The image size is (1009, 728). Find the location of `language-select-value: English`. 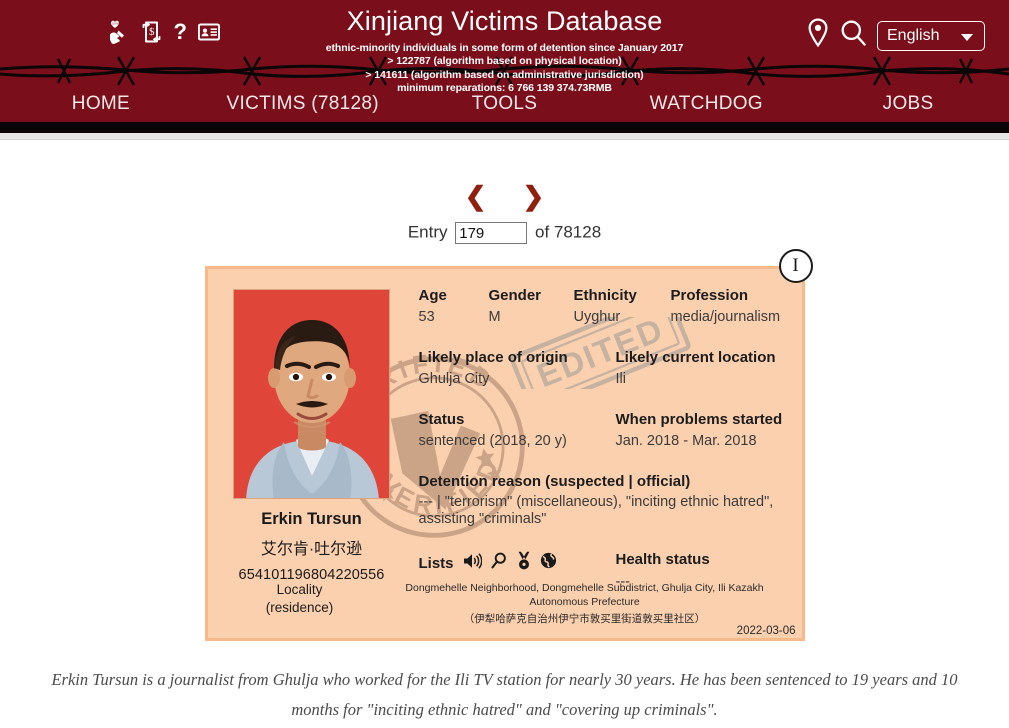

language-select-value: English is located at coordinates (913, 35).